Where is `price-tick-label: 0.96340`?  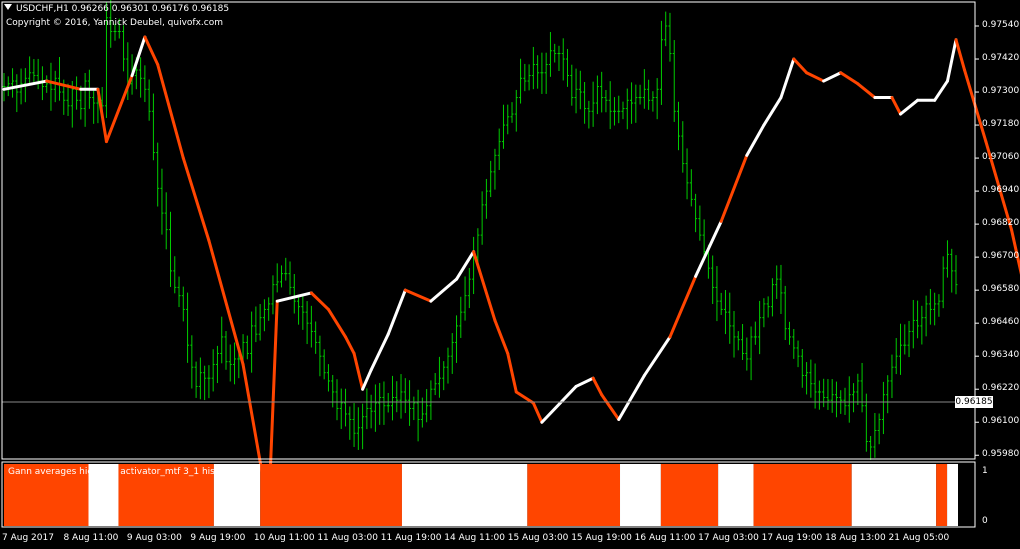 price-tick-label: 0.96340 is located at coordinates (1001, 355).